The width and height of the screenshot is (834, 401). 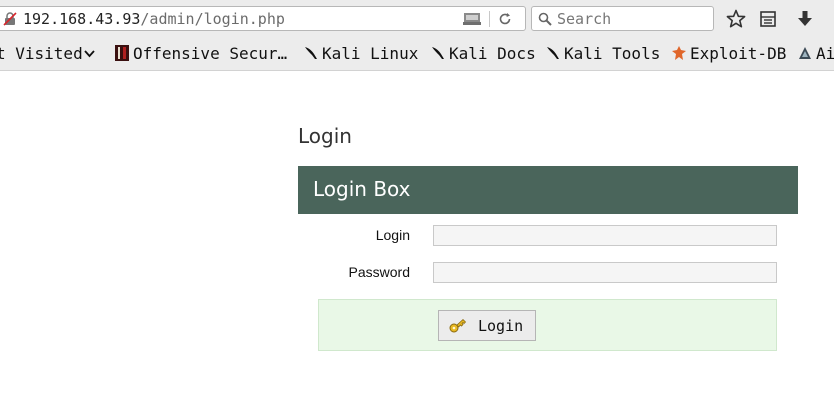 I want to click on bookmark-label: Kali Tools, so click(x=612, y=53).